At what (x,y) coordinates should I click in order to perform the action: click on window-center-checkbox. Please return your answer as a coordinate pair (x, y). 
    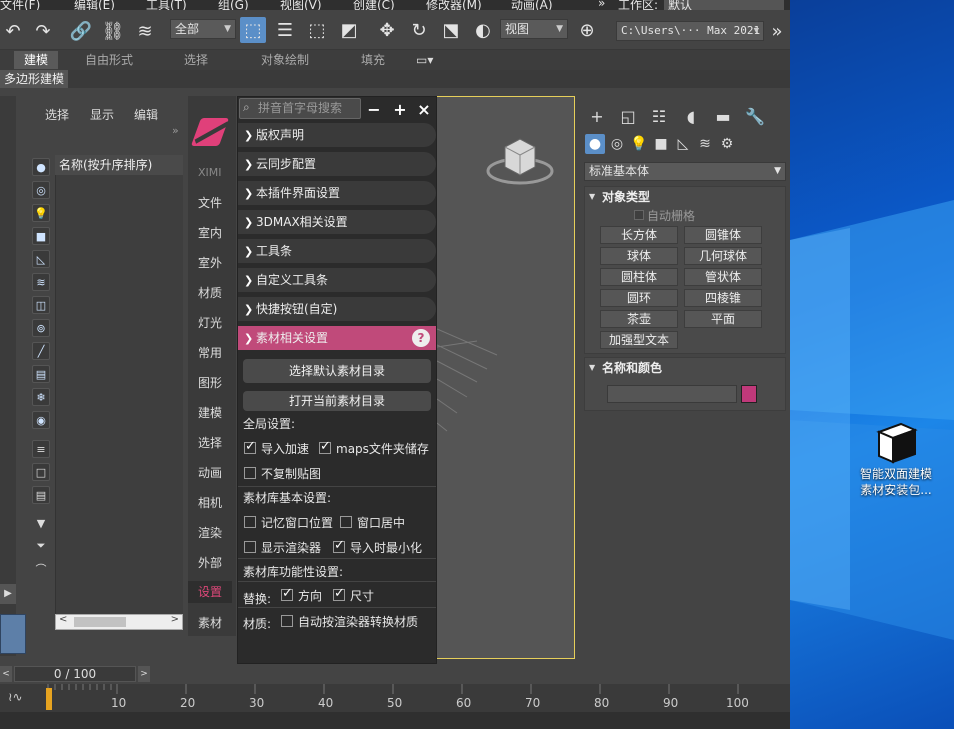
    Looking at the image, I should click on (346, 522).